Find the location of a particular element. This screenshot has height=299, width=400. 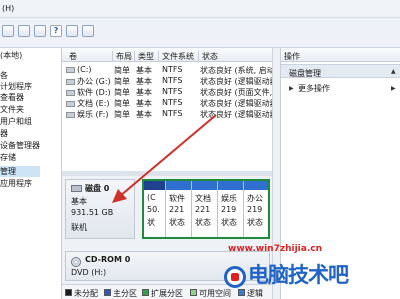

volume-row: (C:) 简单 基本 NTFS 状态良好 (系统, 启动, 页 is located at coordinates (175, 70).